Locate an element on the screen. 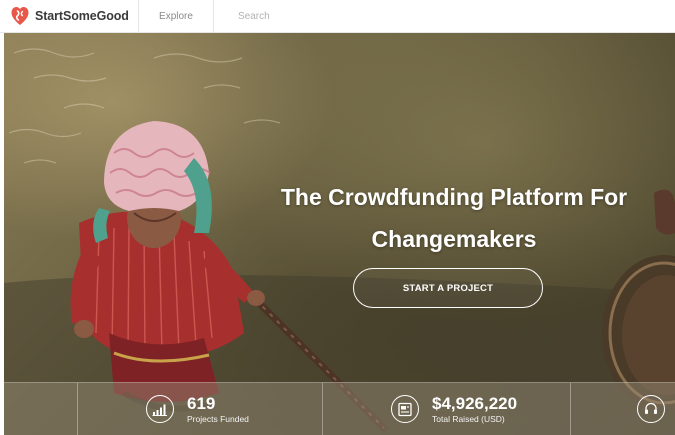 This screenshot has width=675, height=435. top-nav: StartSomeGood Explore is located at coordinates (337, 16).